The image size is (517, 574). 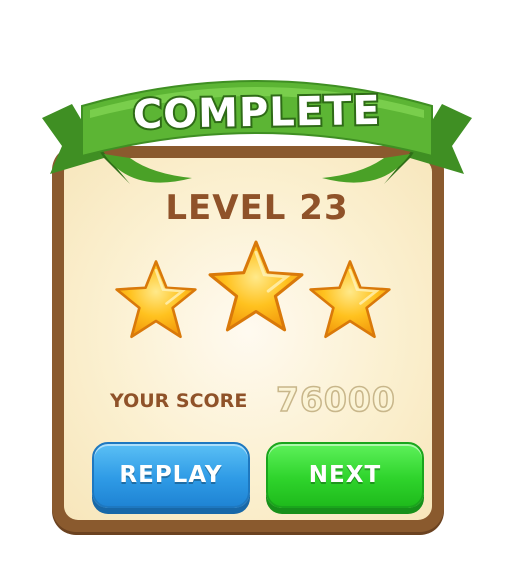 I want to click on banner-title: COMPLETE, so click(x=256, y=113).